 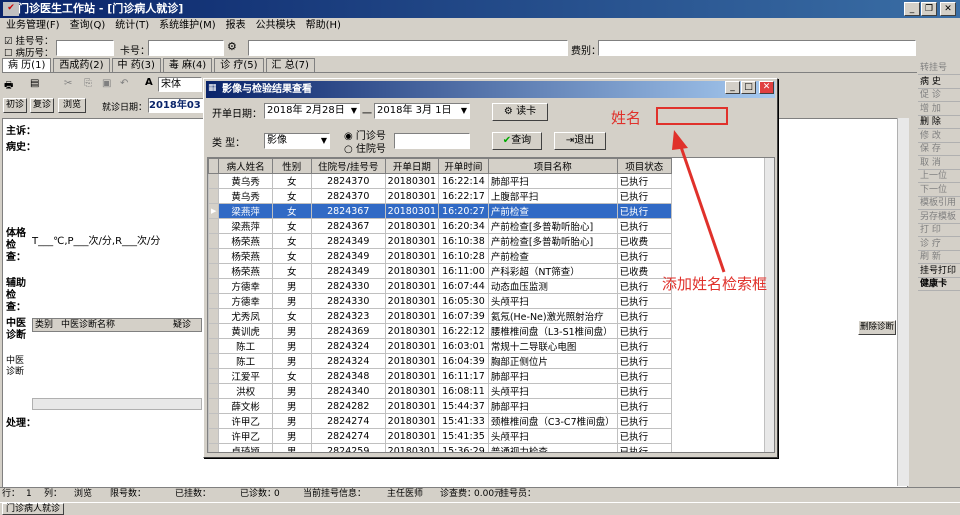 What do you see at coordinates (15, 105) in the screenshot?
I see `subtab-first-visit: 初诊` at bounding box center [15, 105].